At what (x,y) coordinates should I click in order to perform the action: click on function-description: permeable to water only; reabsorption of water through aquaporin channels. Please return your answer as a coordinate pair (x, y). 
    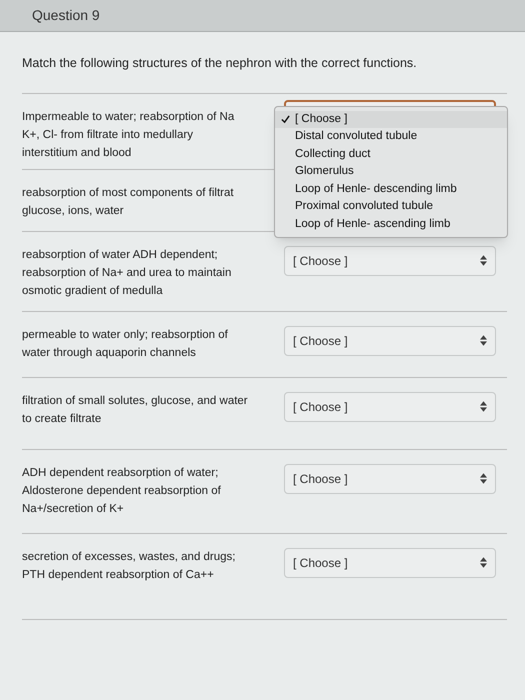
    Looking at the image, I should click on (125, 344).